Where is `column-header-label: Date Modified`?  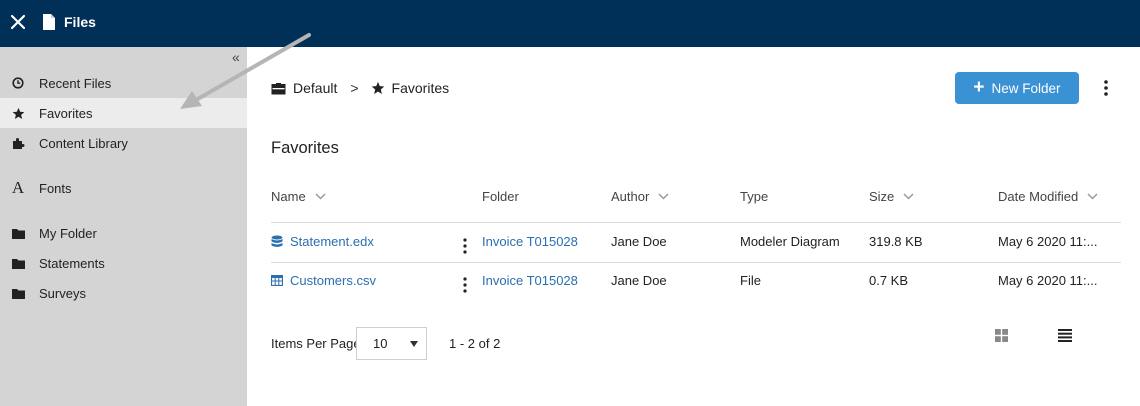 column-header-label: Date Modified is located at coordinates (1038, 196).